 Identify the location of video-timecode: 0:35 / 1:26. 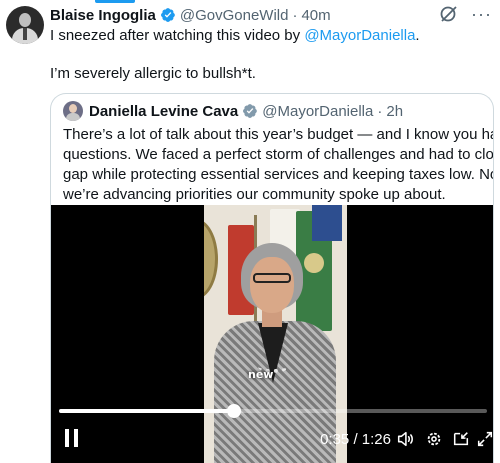
(355, 439).